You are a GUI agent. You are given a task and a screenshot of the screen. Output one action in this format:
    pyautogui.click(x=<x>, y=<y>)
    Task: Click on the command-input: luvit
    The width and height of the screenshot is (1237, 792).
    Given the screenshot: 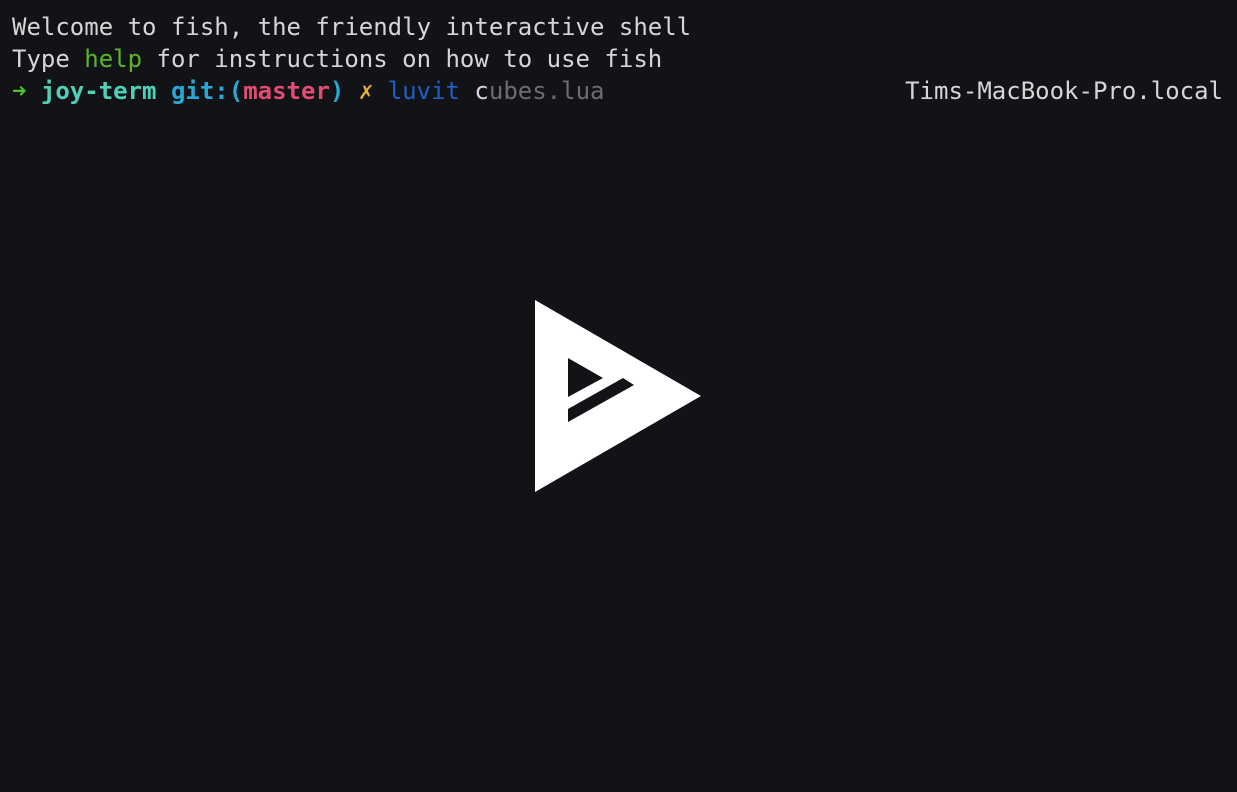 What is the action you would take?
    pyautogui.click(x=424, y=91)
    